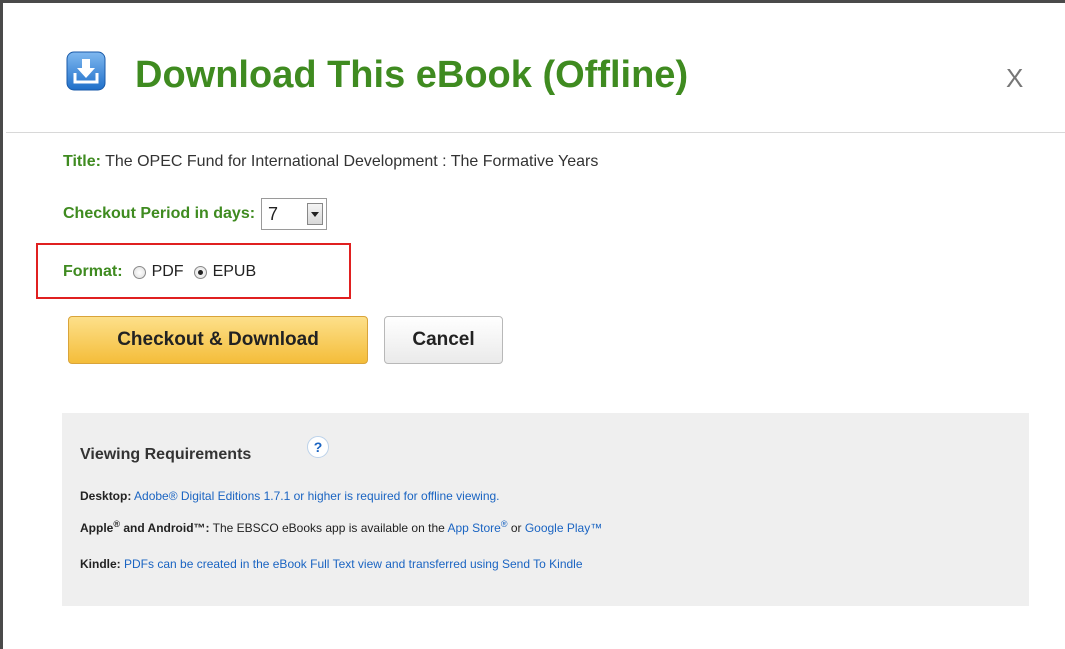 The image size is (1065, 649). What do you see at coordinates (218, 340) in the screenshot?
I see `checkout-download-button: Checkout & Download` at bounding box center [218, 340].